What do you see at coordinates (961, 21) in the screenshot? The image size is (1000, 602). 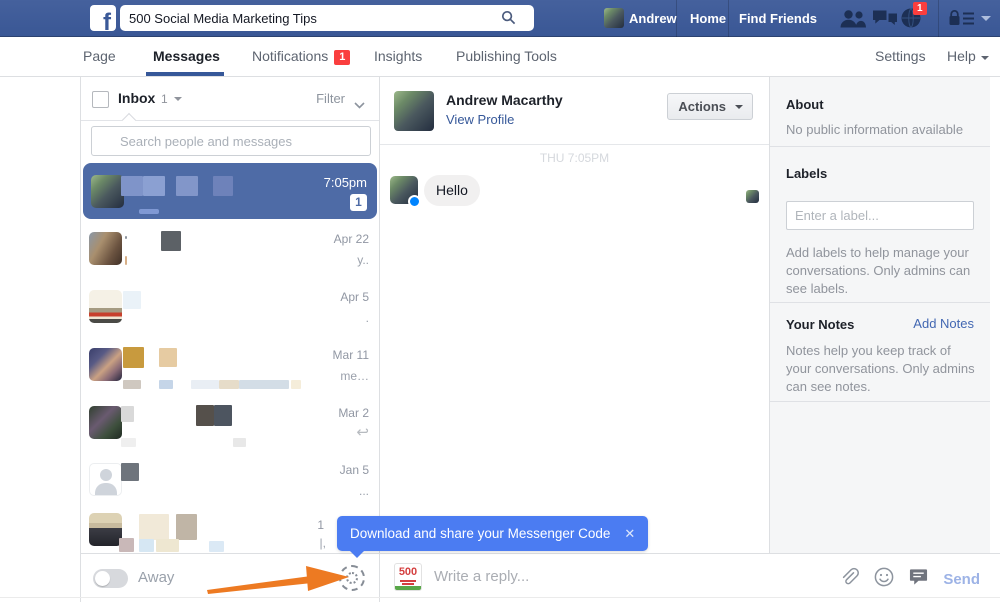 I see `privacy-shortcuts-icon` at bounding box center [961, 21].